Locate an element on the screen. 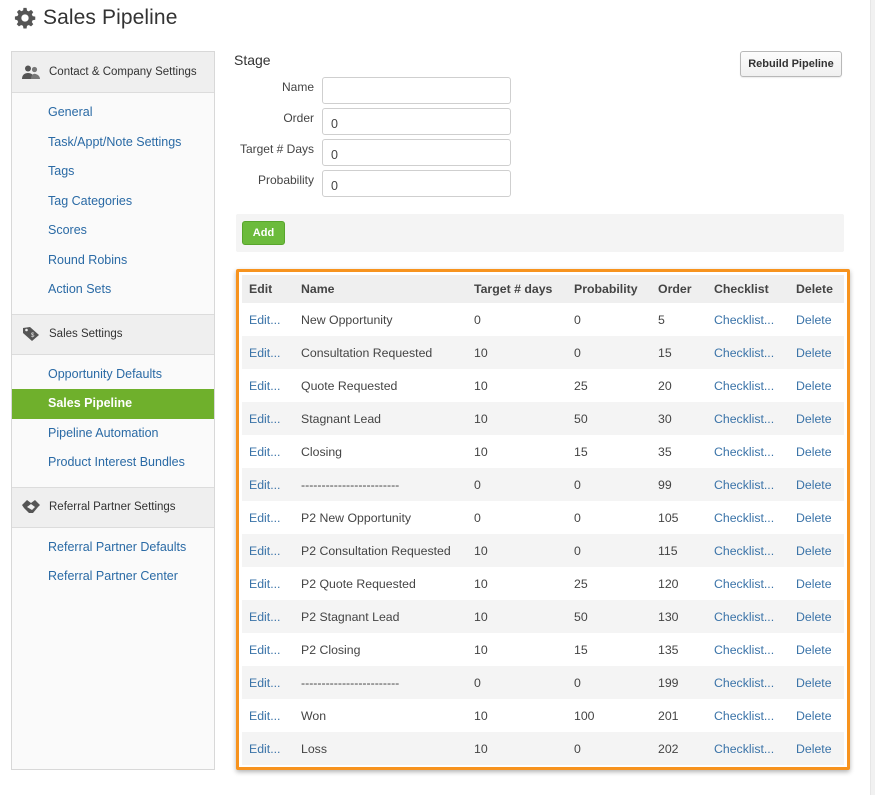  sidebar-item-pipeline-automation: Pipeline Automation is located at coordinates (113, 434).